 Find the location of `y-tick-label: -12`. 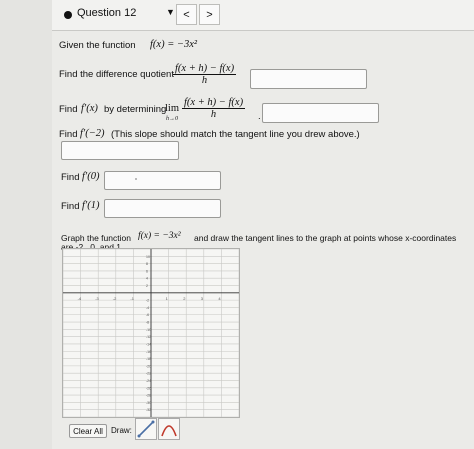

y-tick-label: -12 is located at coordinates (148, 337).